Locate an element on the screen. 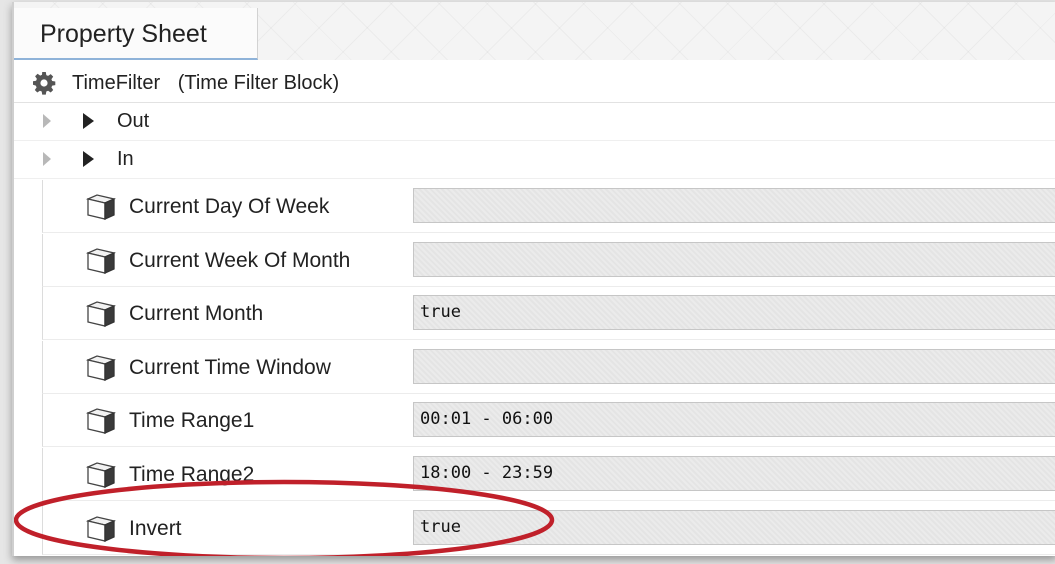 The image size is (1055, 564). tab-bar: Property Sheet is located at coordinates (534, 31).